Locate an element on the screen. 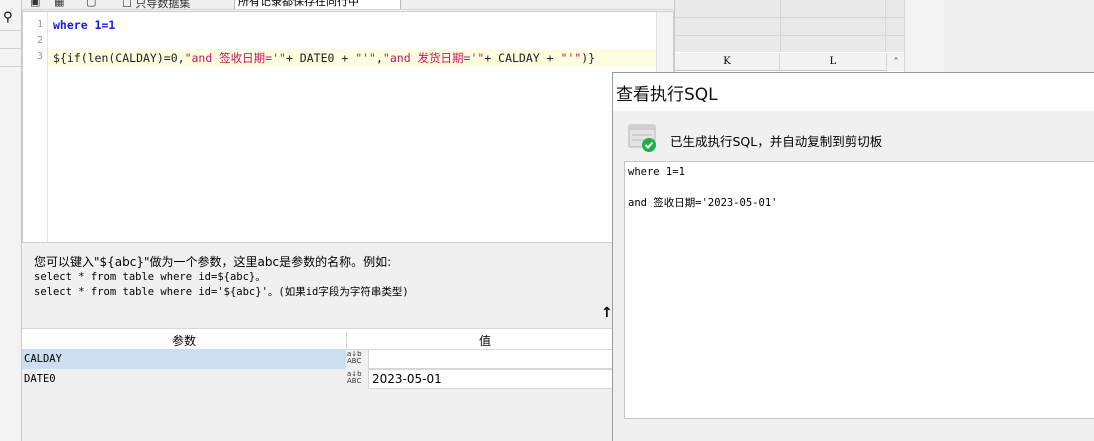  export-only-checkbox: ☐ 只导数据集 is located at coordinates (156, 5).